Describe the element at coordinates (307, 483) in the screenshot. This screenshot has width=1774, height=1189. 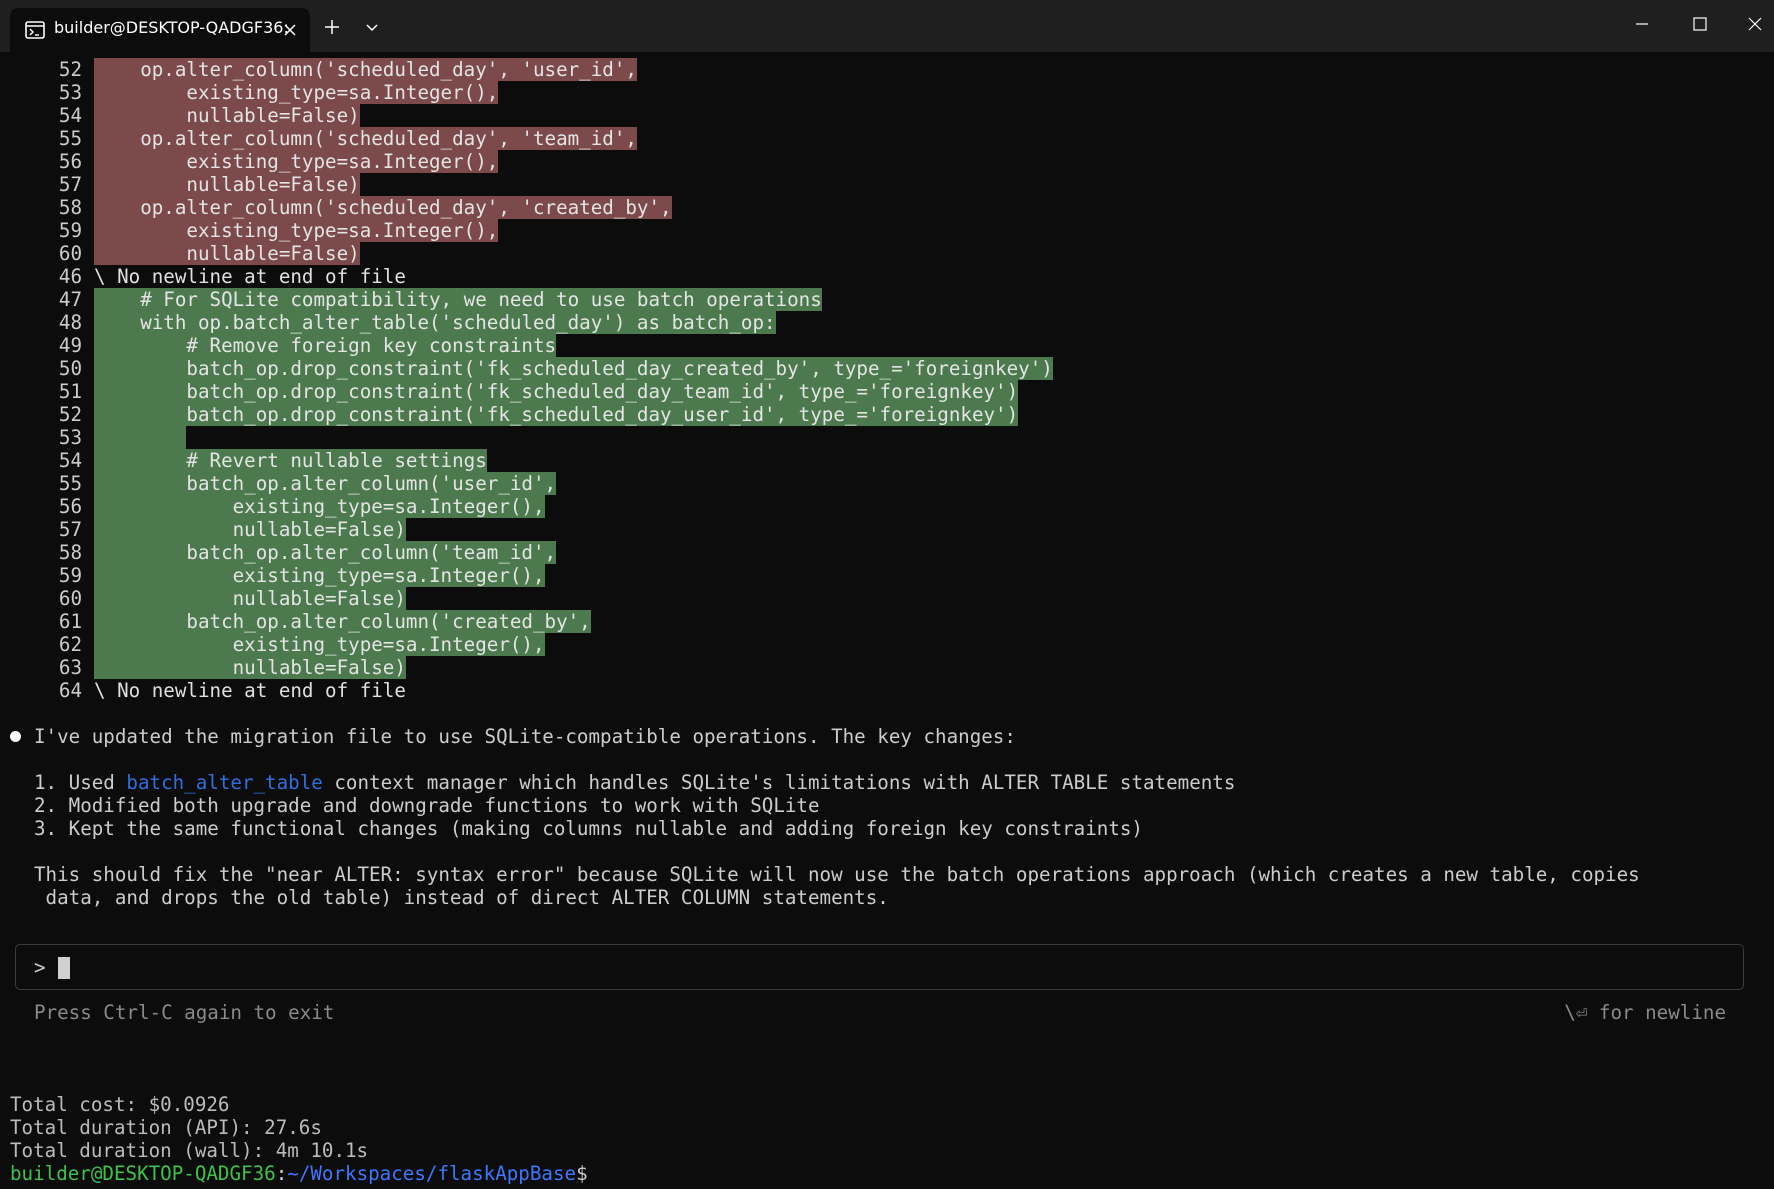
I see `diff-line-added: 55 batch_op.alter_column('user_id',` at that location.